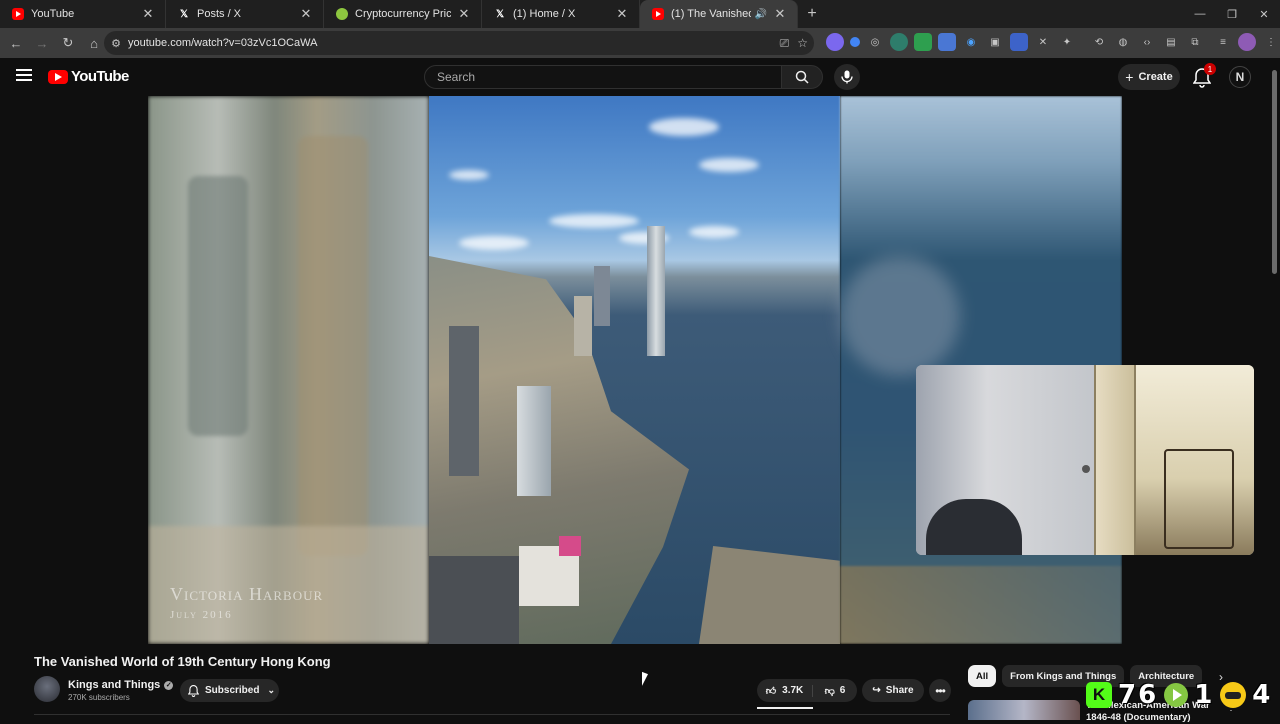  What do you see at coordinates (459, 43) in the screenshot?
I see `address-bar: ⚙ youtube.com/watch?v=03zVc1OCaWA ⎚ ☆` at bounding box center [459, 43].